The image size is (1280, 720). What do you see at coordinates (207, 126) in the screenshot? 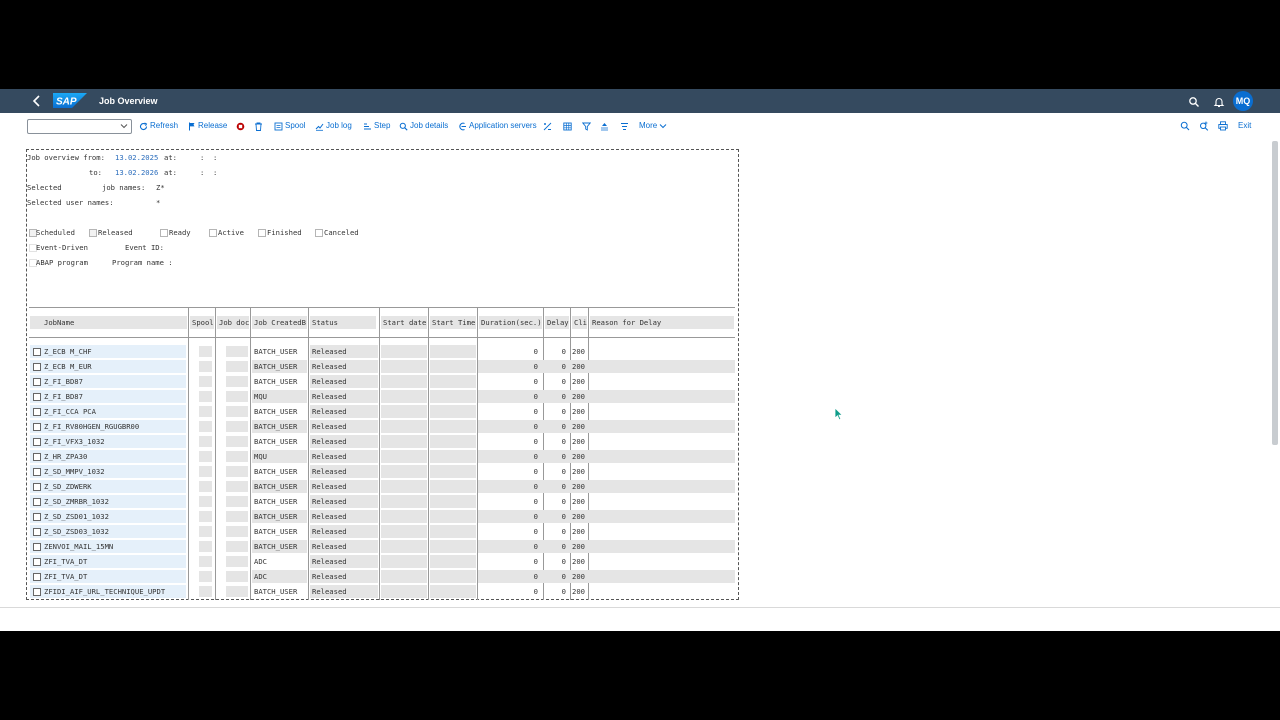
I see `release-button: Release` at bounding box center [207, 126].